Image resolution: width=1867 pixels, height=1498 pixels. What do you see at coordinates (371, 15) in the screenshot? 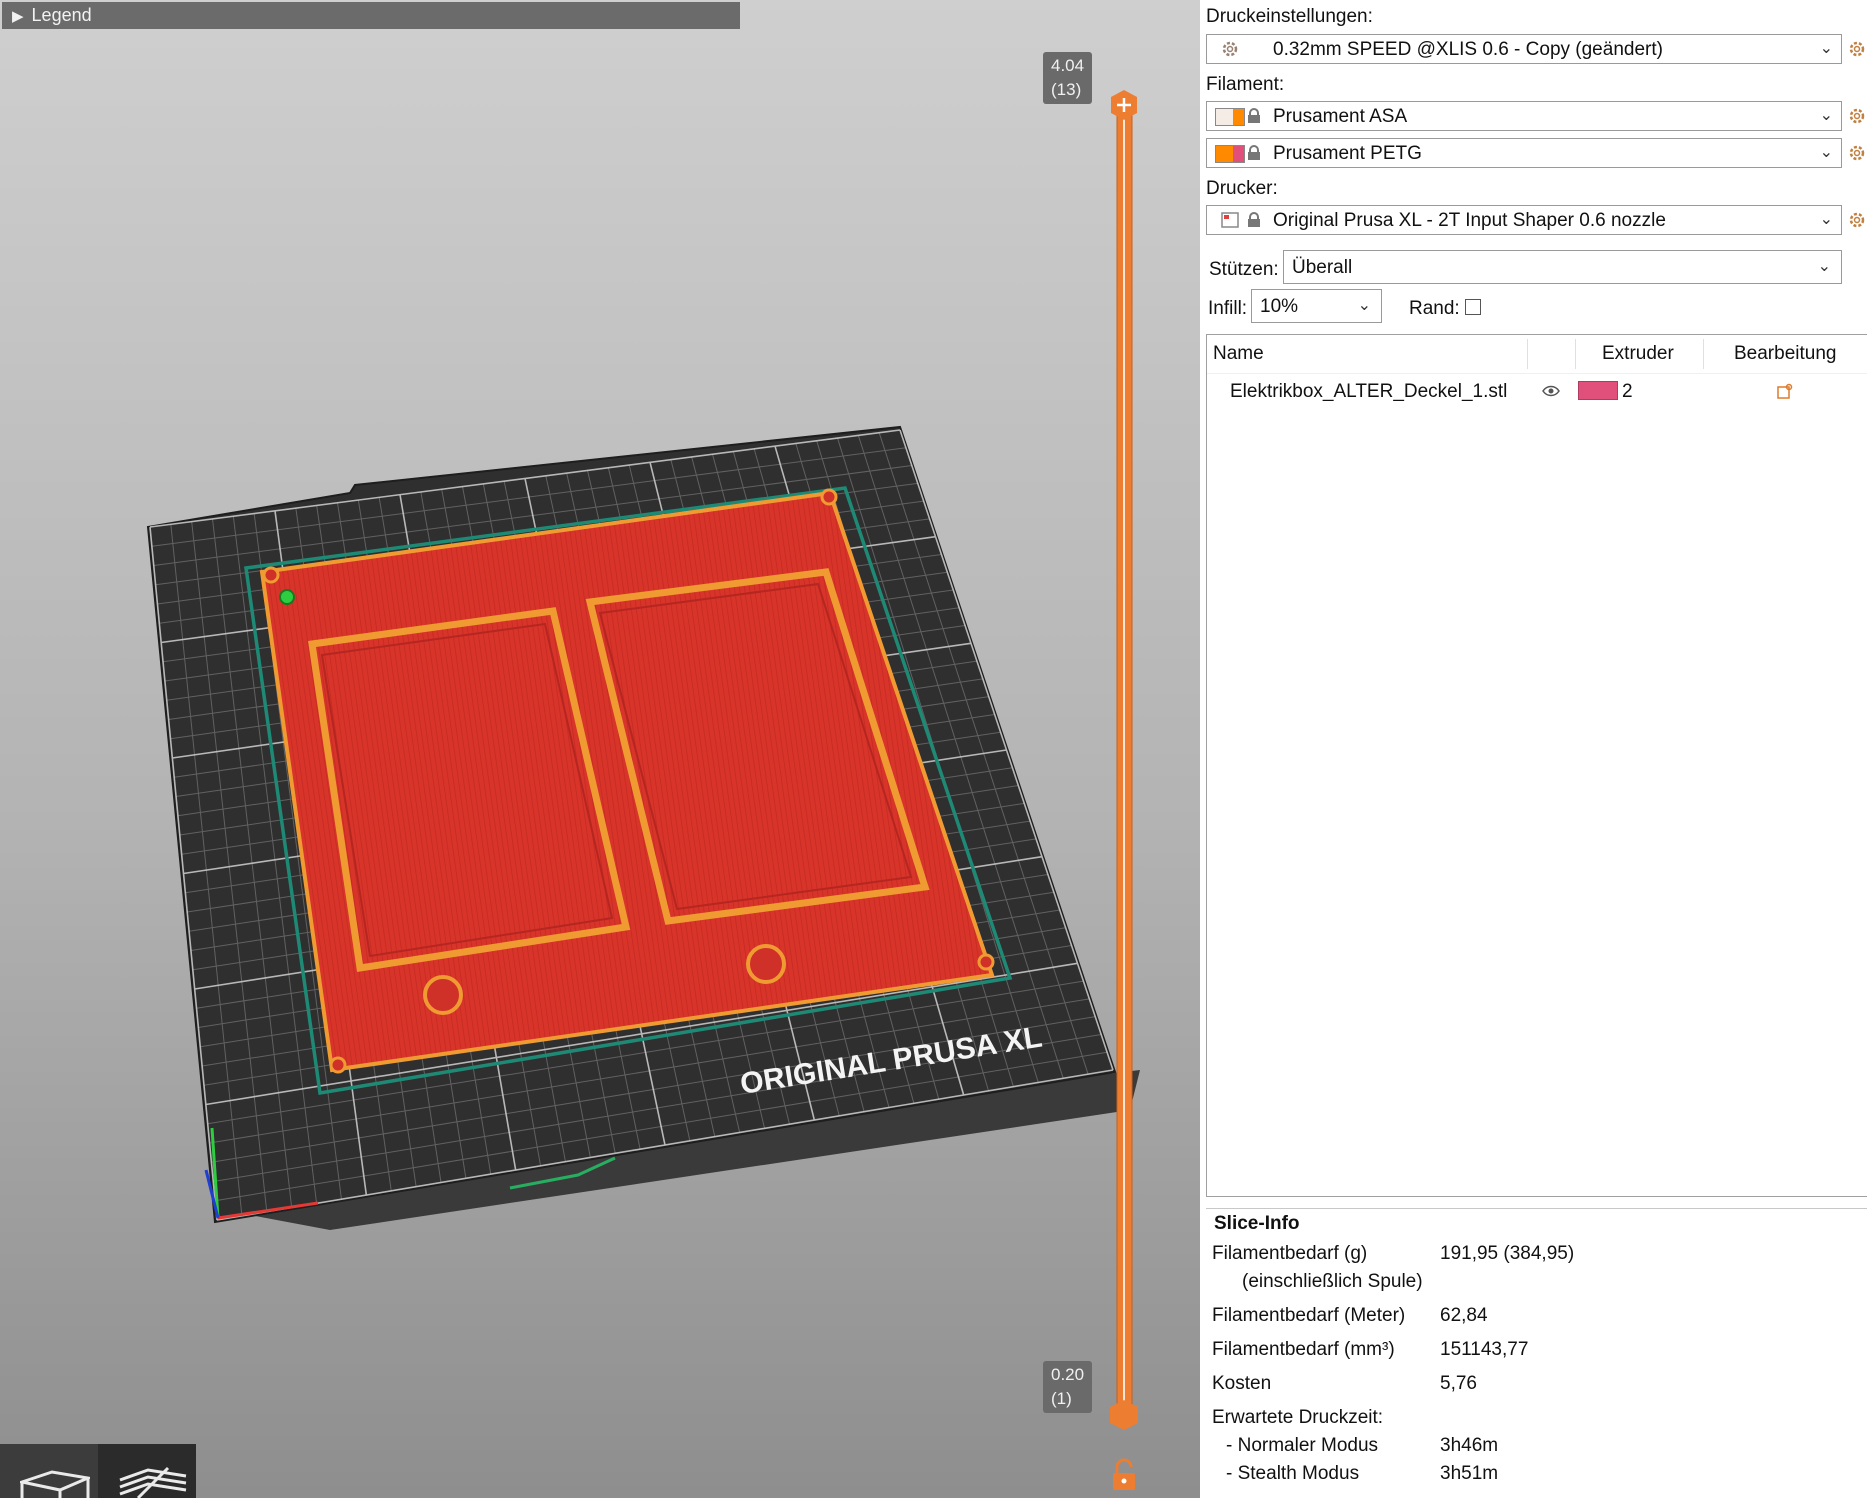
I see `legend-bar: ▶ Legend` at bounding box center [371, 15].